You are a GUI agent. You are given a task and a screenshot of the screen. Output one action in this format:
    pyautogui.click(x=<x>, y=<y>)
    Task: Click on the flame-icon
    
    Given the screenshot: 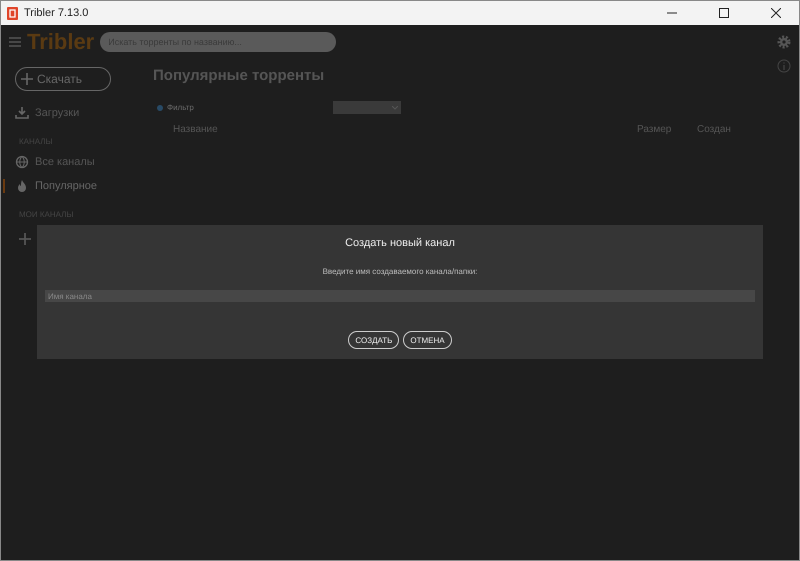 What is the action you would take?
    pyautogui.click(x=22, y=186)
    